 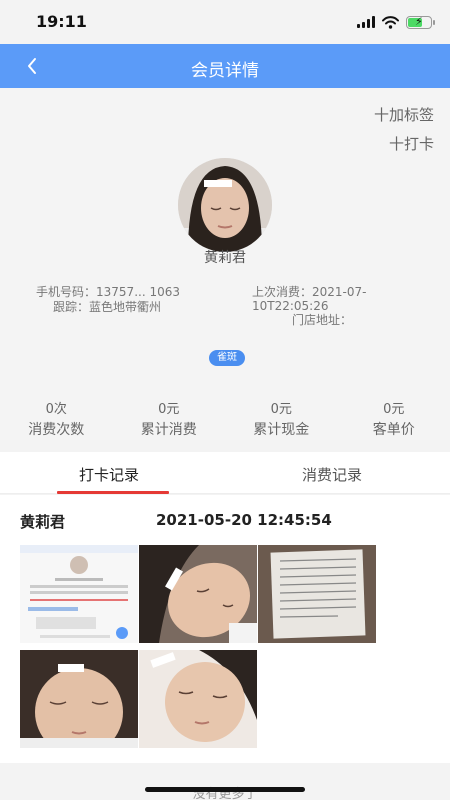 I want to click on stat-item: 0次 消费次数, so click(x=56, y=418).